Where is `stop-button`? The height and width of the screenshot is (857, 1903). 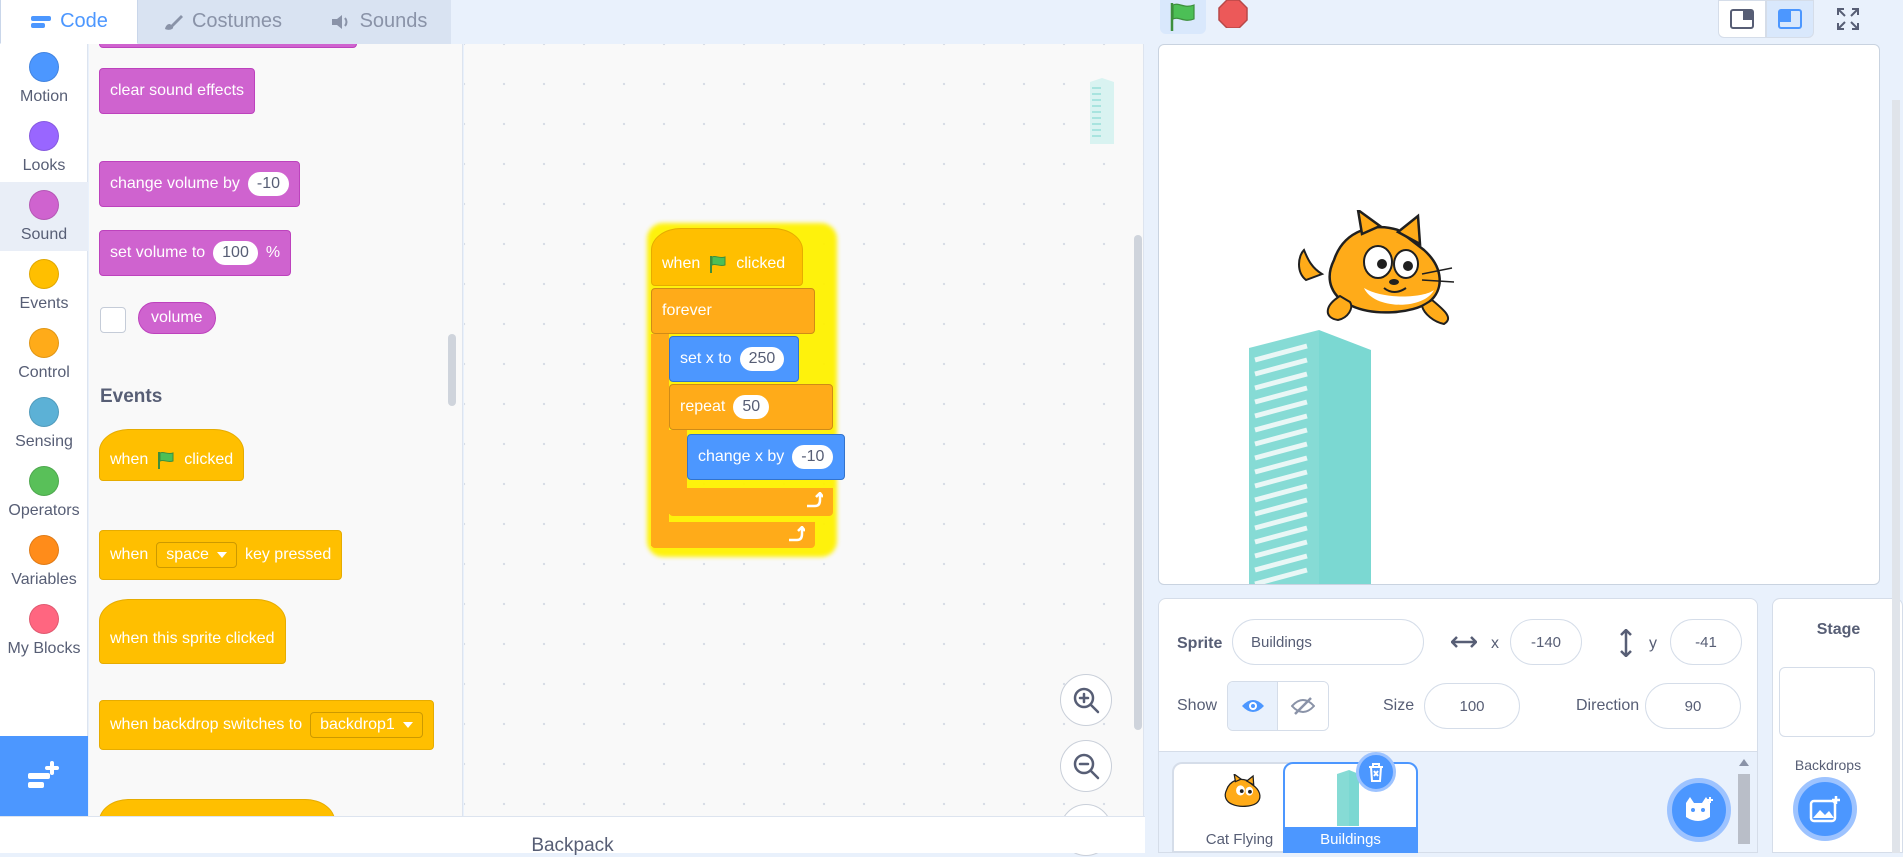 stop-button is located at coordinates (1233, 14).